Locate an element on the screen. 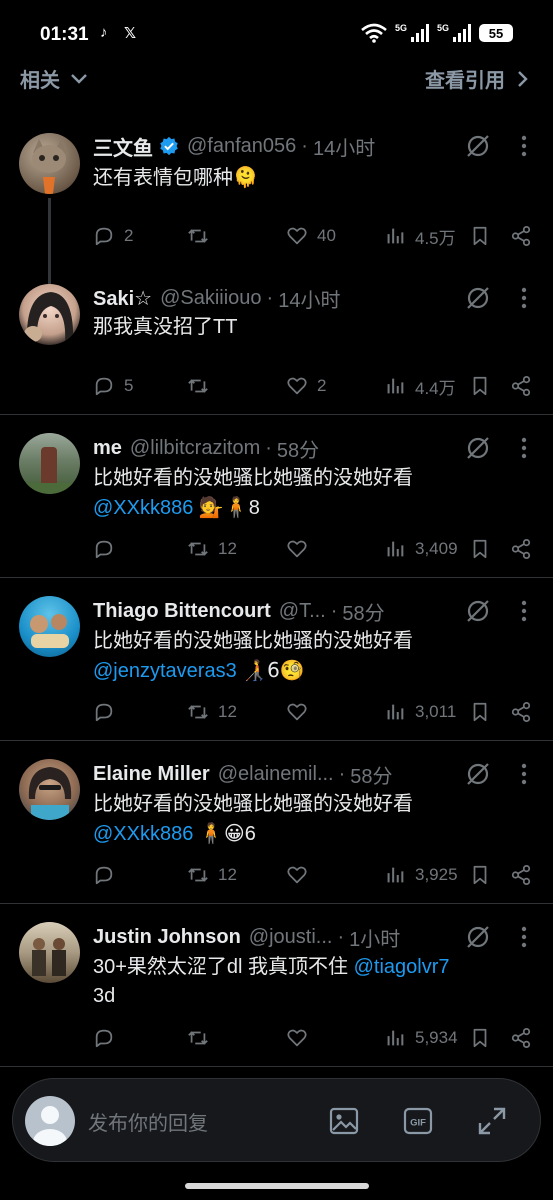 The height and width of the screenshot is (1200, 553). view-count: 4.5万 is located at coordinates (435, 238).